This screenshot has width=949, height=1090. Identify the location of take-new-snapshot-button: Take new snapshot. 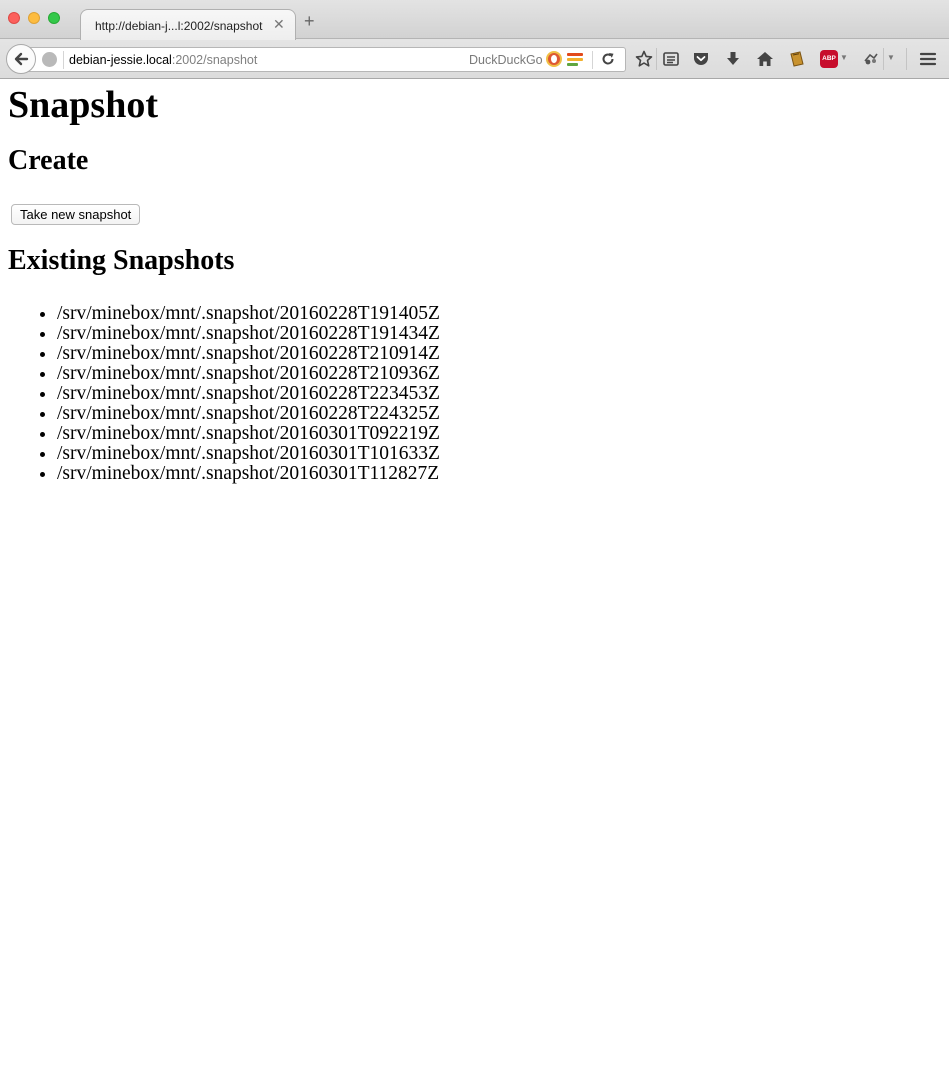
(76, 214).